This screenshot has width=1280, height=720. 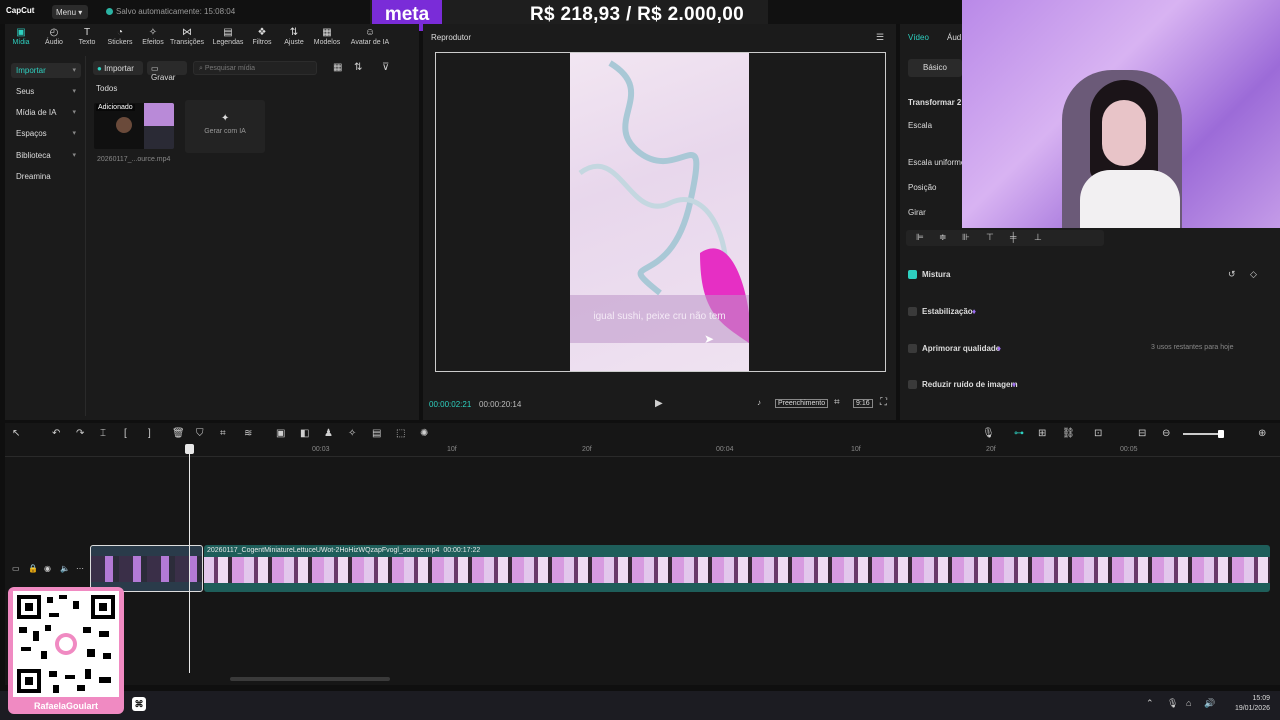 I want to click on playhead, so click(x=189, y=559).